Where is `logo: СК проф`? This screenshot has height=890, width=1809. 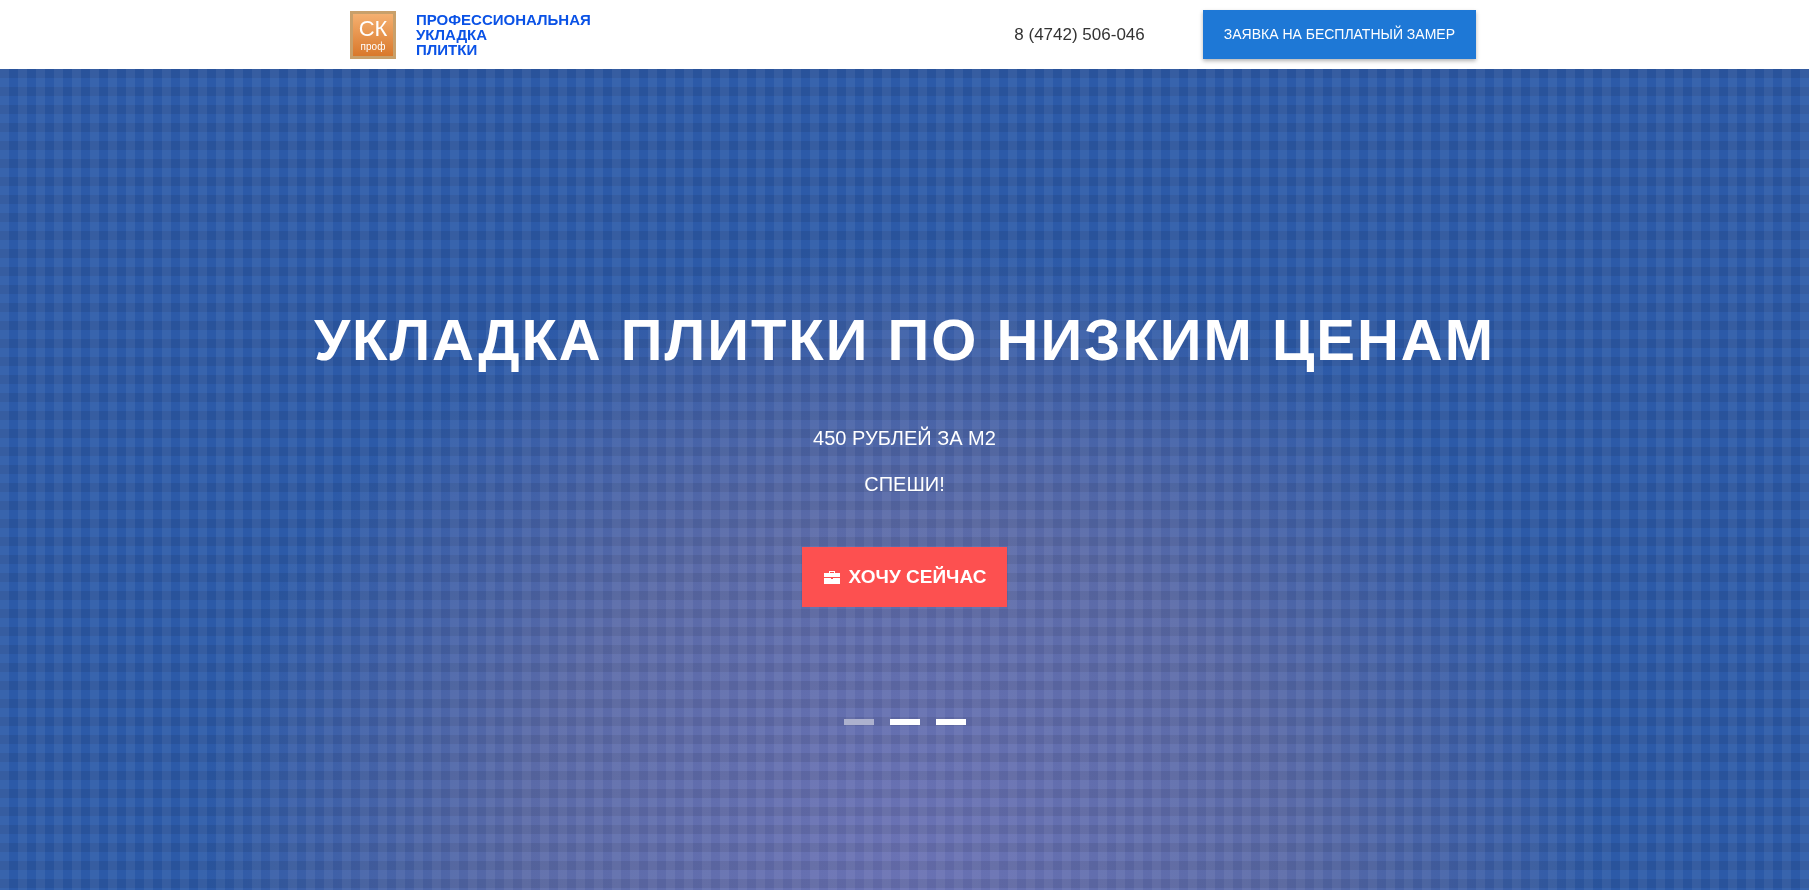
logo: СК проф is located at coordinates (373, 34).